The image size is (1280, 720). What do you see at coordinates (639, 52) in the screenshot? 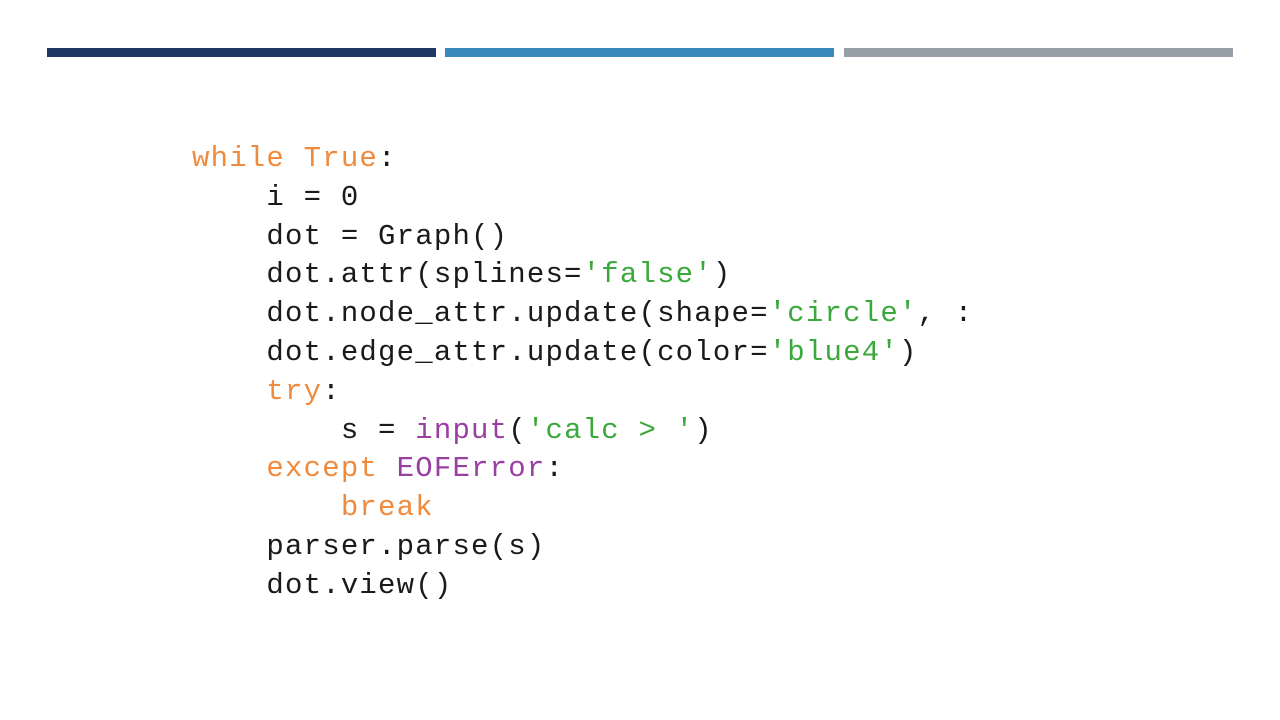
I see `header-bar-blue` at bounding box center [639, 52].